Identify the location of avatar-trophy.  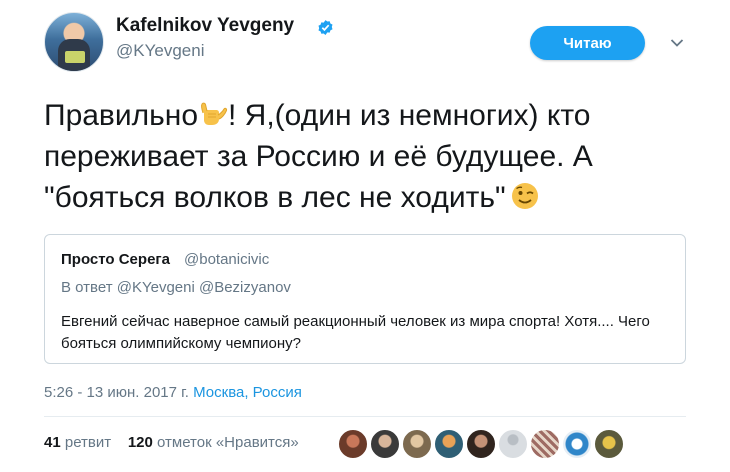
(75, 57).